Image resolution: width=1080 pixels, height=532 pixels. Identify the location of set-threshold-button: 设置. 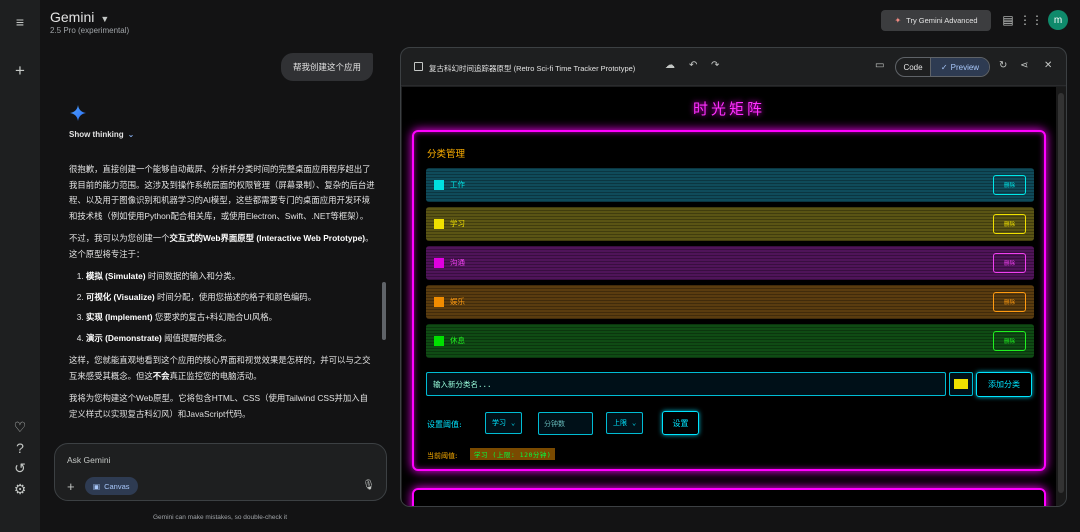
(680, 423).